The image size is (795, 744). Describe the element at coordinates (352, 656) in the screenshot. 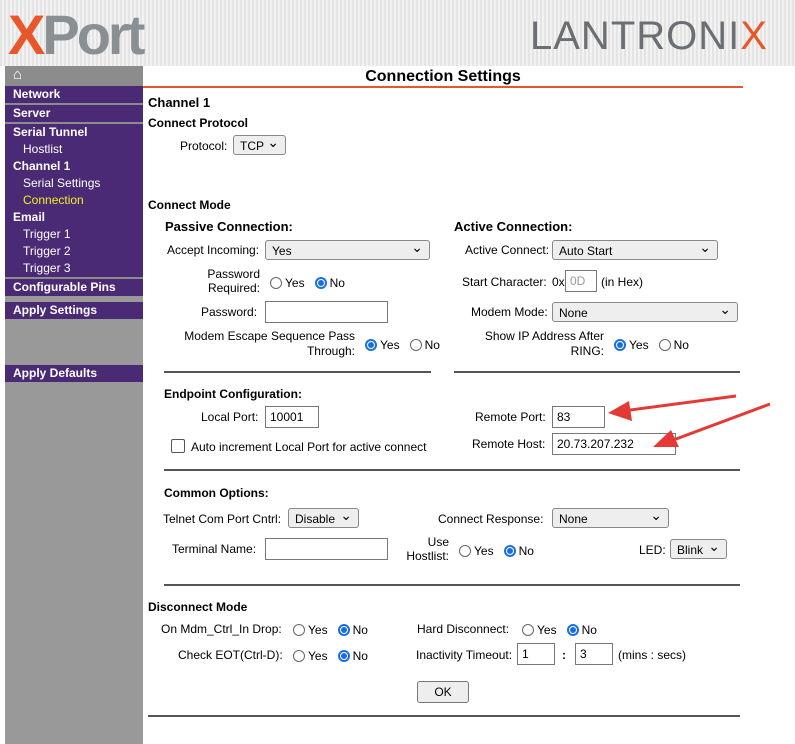

I see `check-eot-no-radio: No` at that location.